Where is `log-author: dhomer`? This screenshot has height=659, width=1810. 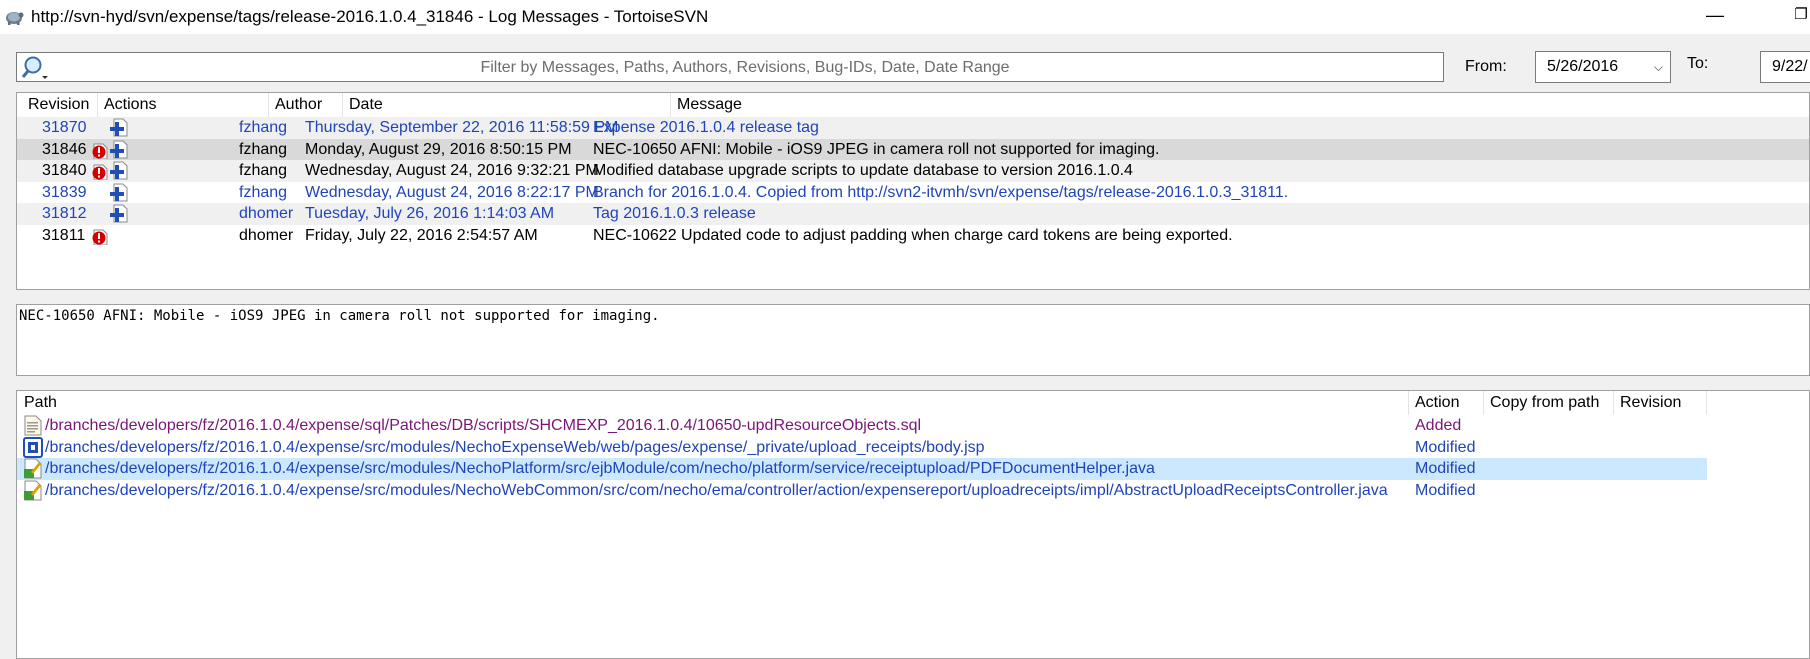 log-author: dhomer is located at coordinates (266, 235).